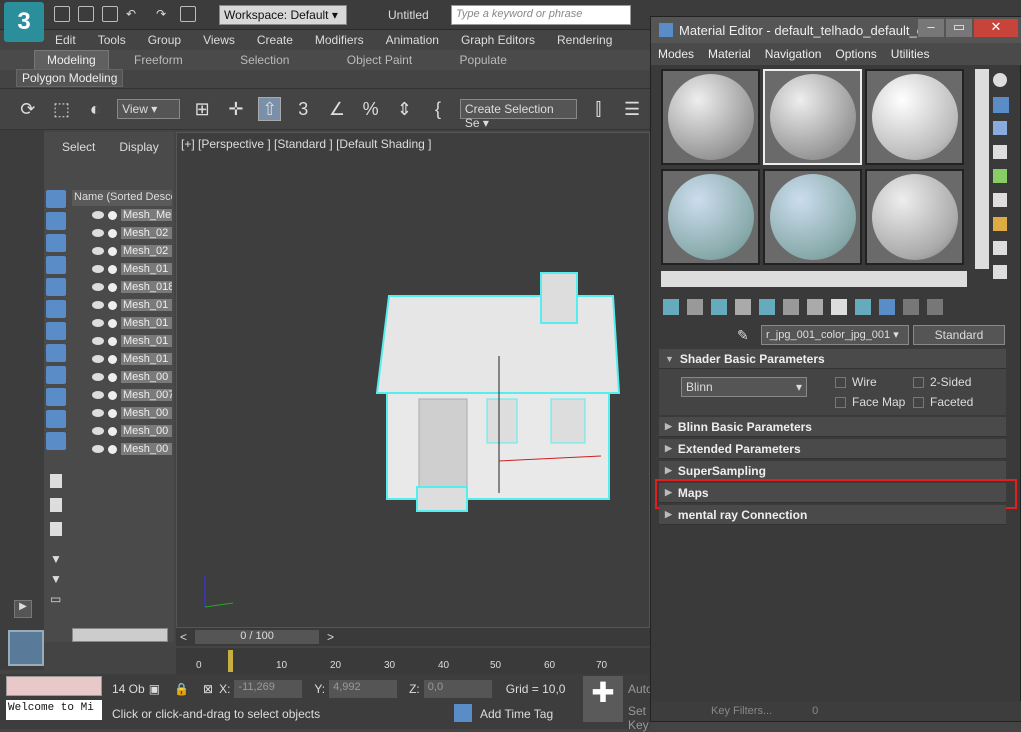  I want to click on faceted-checkbox: Faceted, so click(943, 402).